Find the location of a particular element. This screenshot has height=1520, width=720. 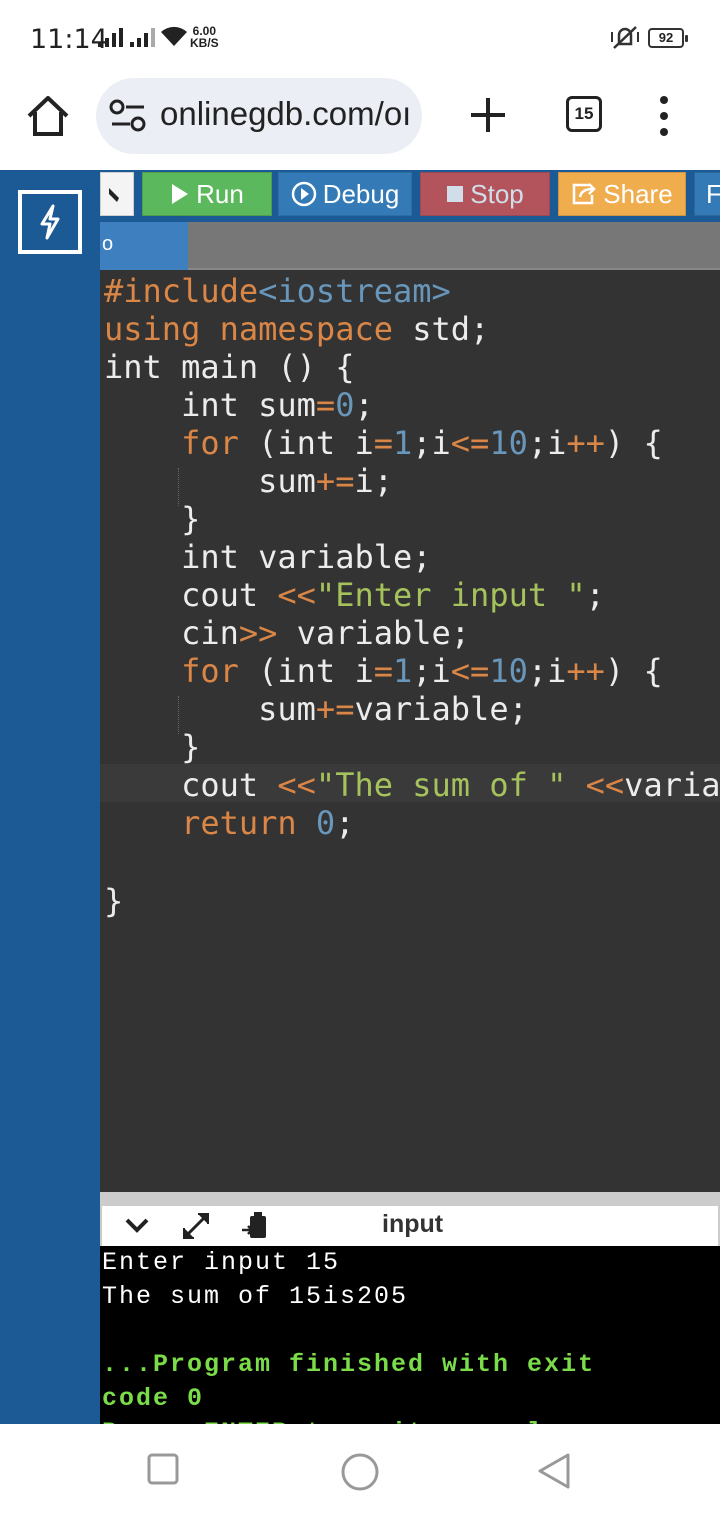

code-line-13: } is located at coordinates (152, 747).